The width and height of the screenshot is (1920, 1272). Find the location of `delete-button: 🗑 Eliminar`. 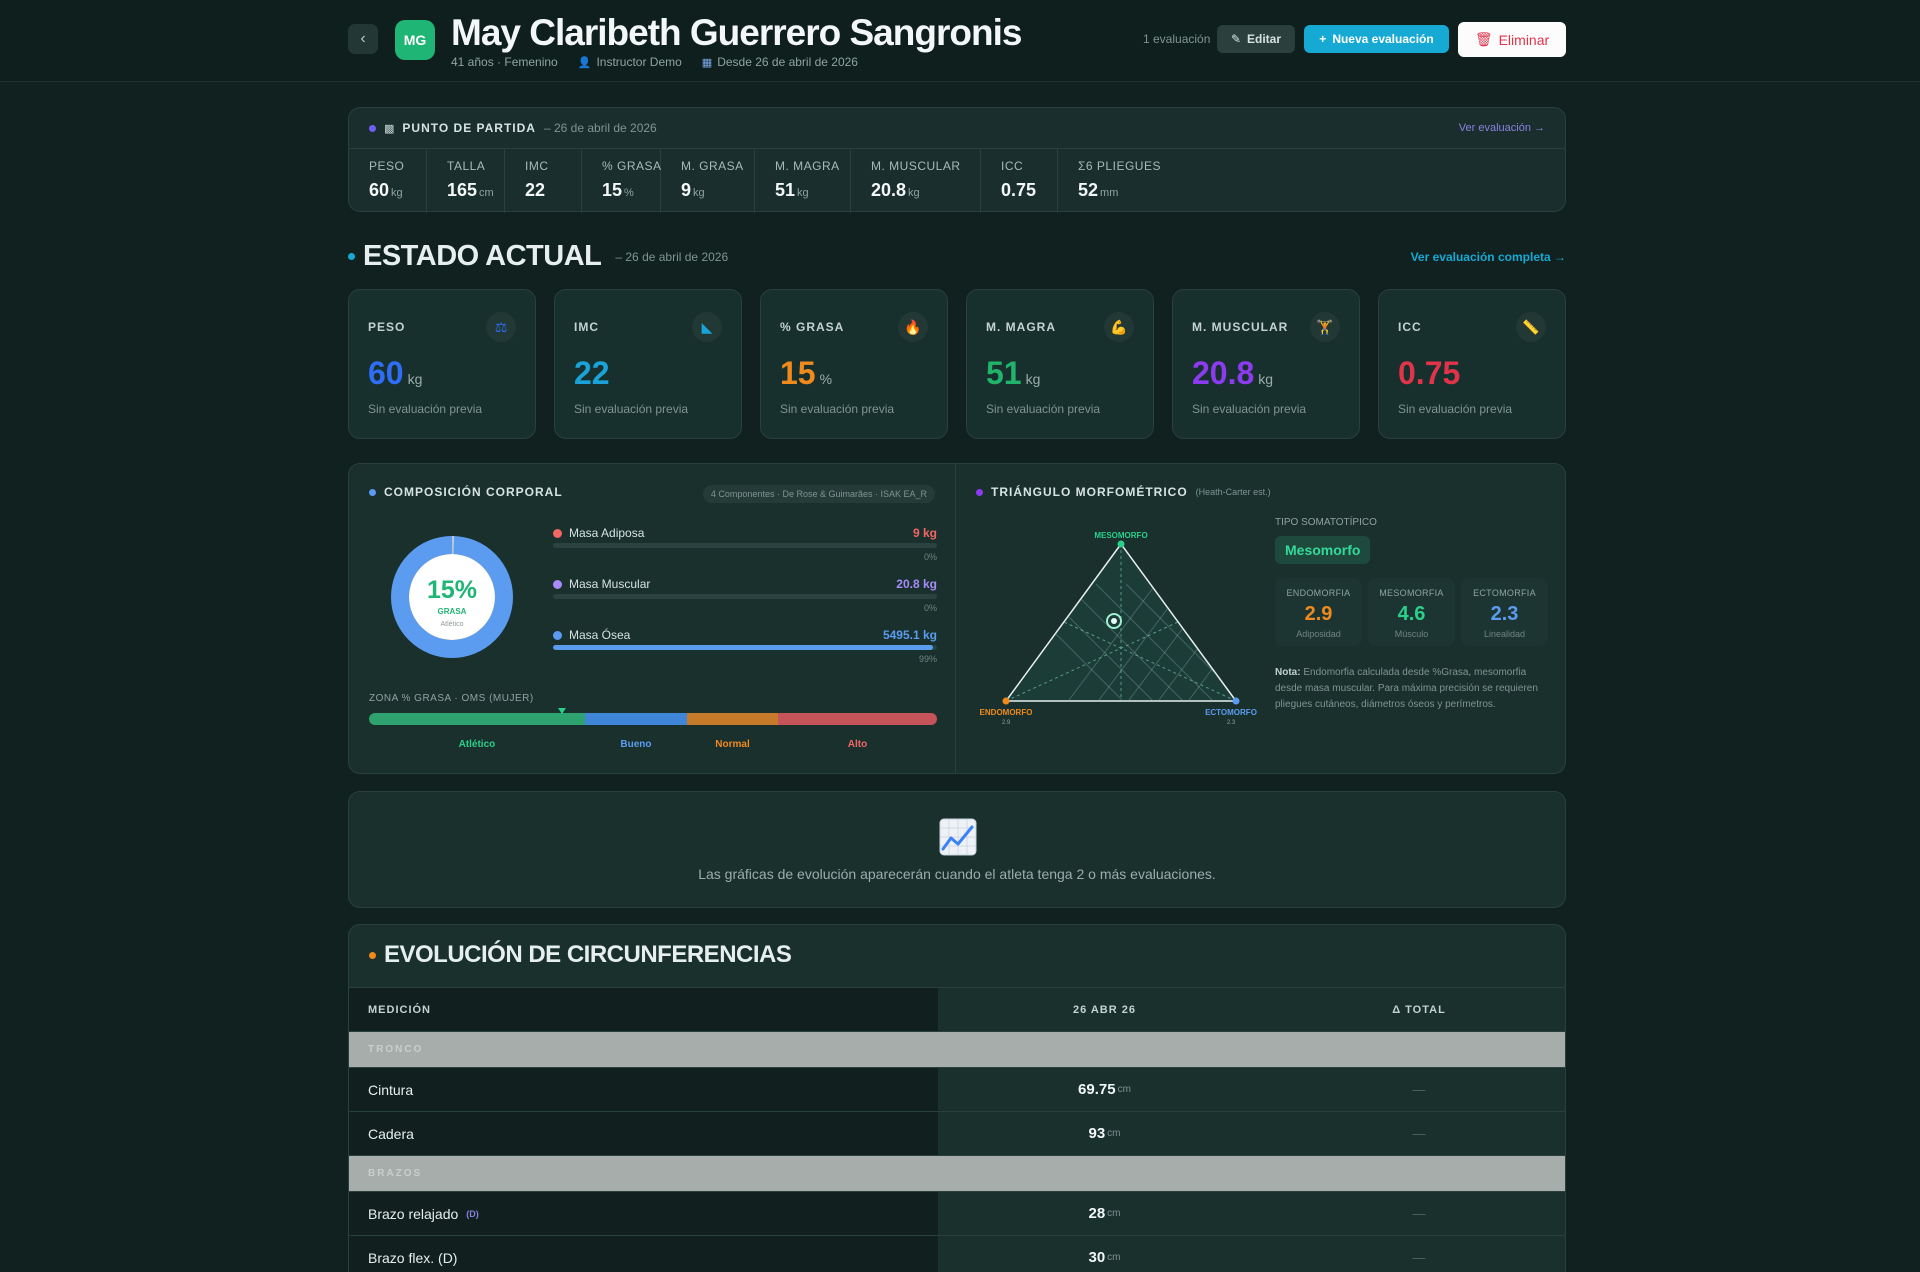

delete-button: 🗑 Eliminar is located at coordinates (1512, 39).